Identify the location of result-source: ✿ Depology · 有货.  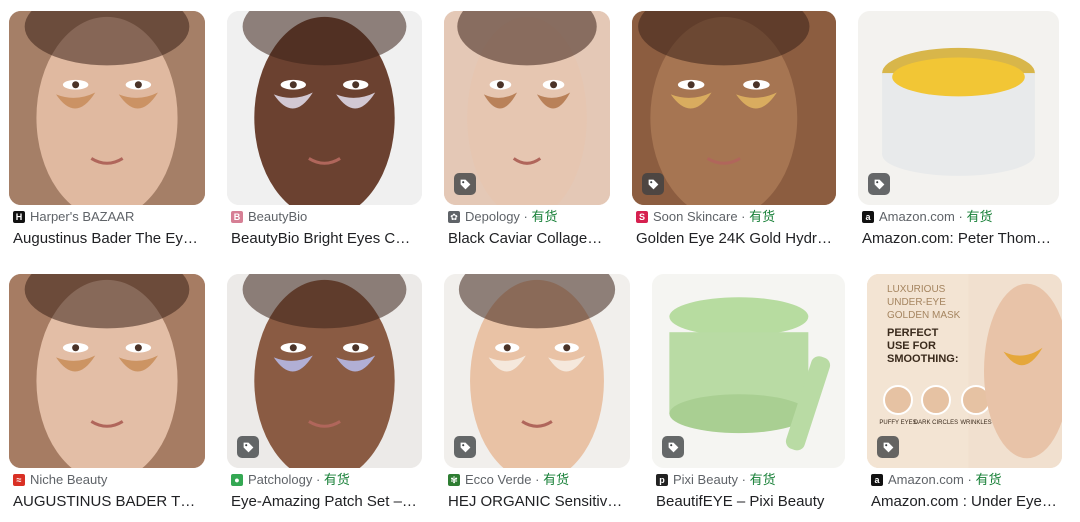
(529, 217).